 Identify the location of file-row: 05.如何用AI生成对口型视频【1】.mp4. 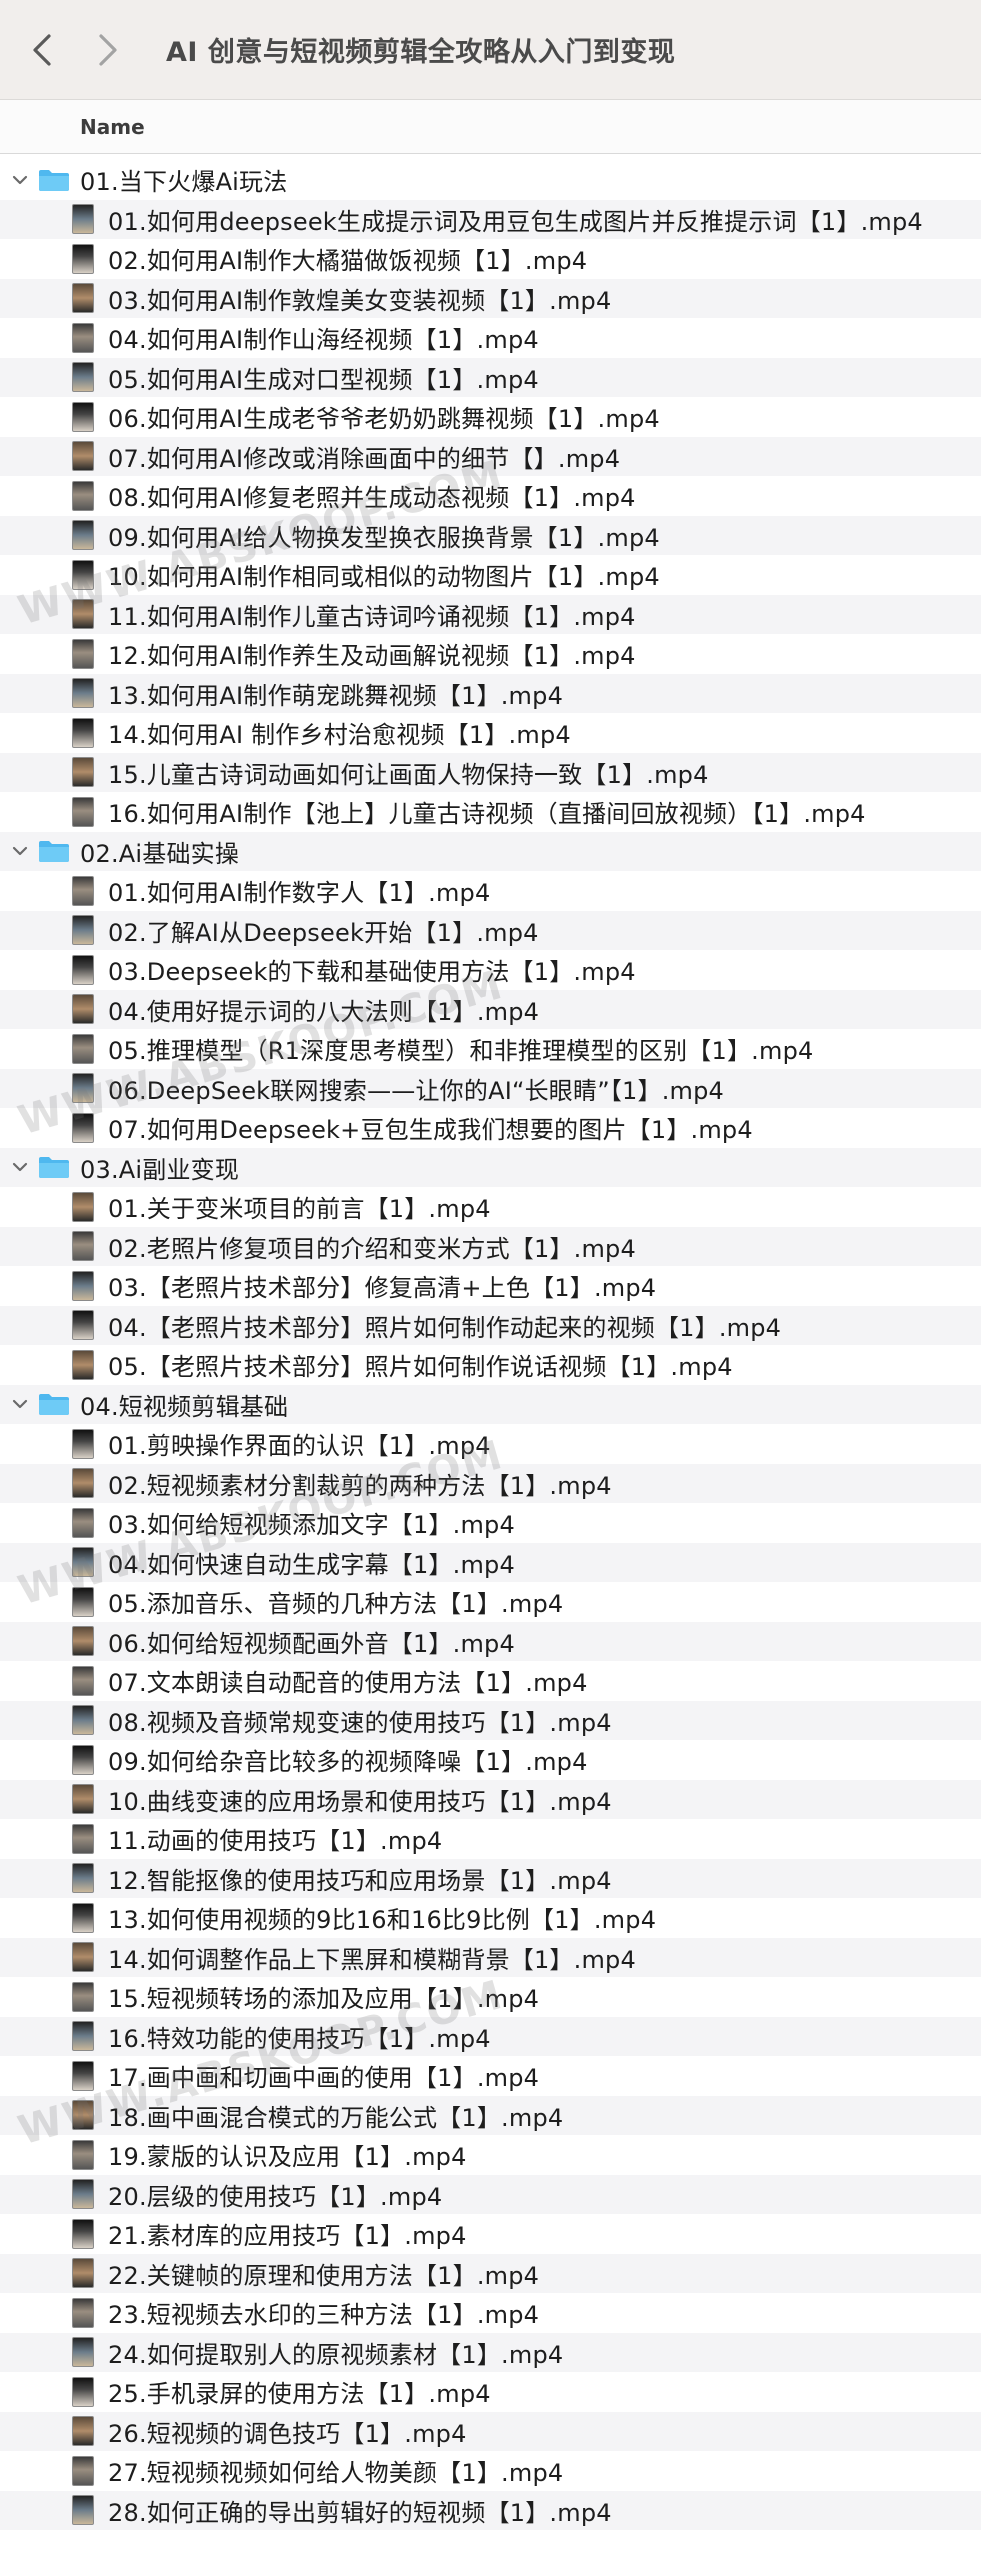
(490, 377).